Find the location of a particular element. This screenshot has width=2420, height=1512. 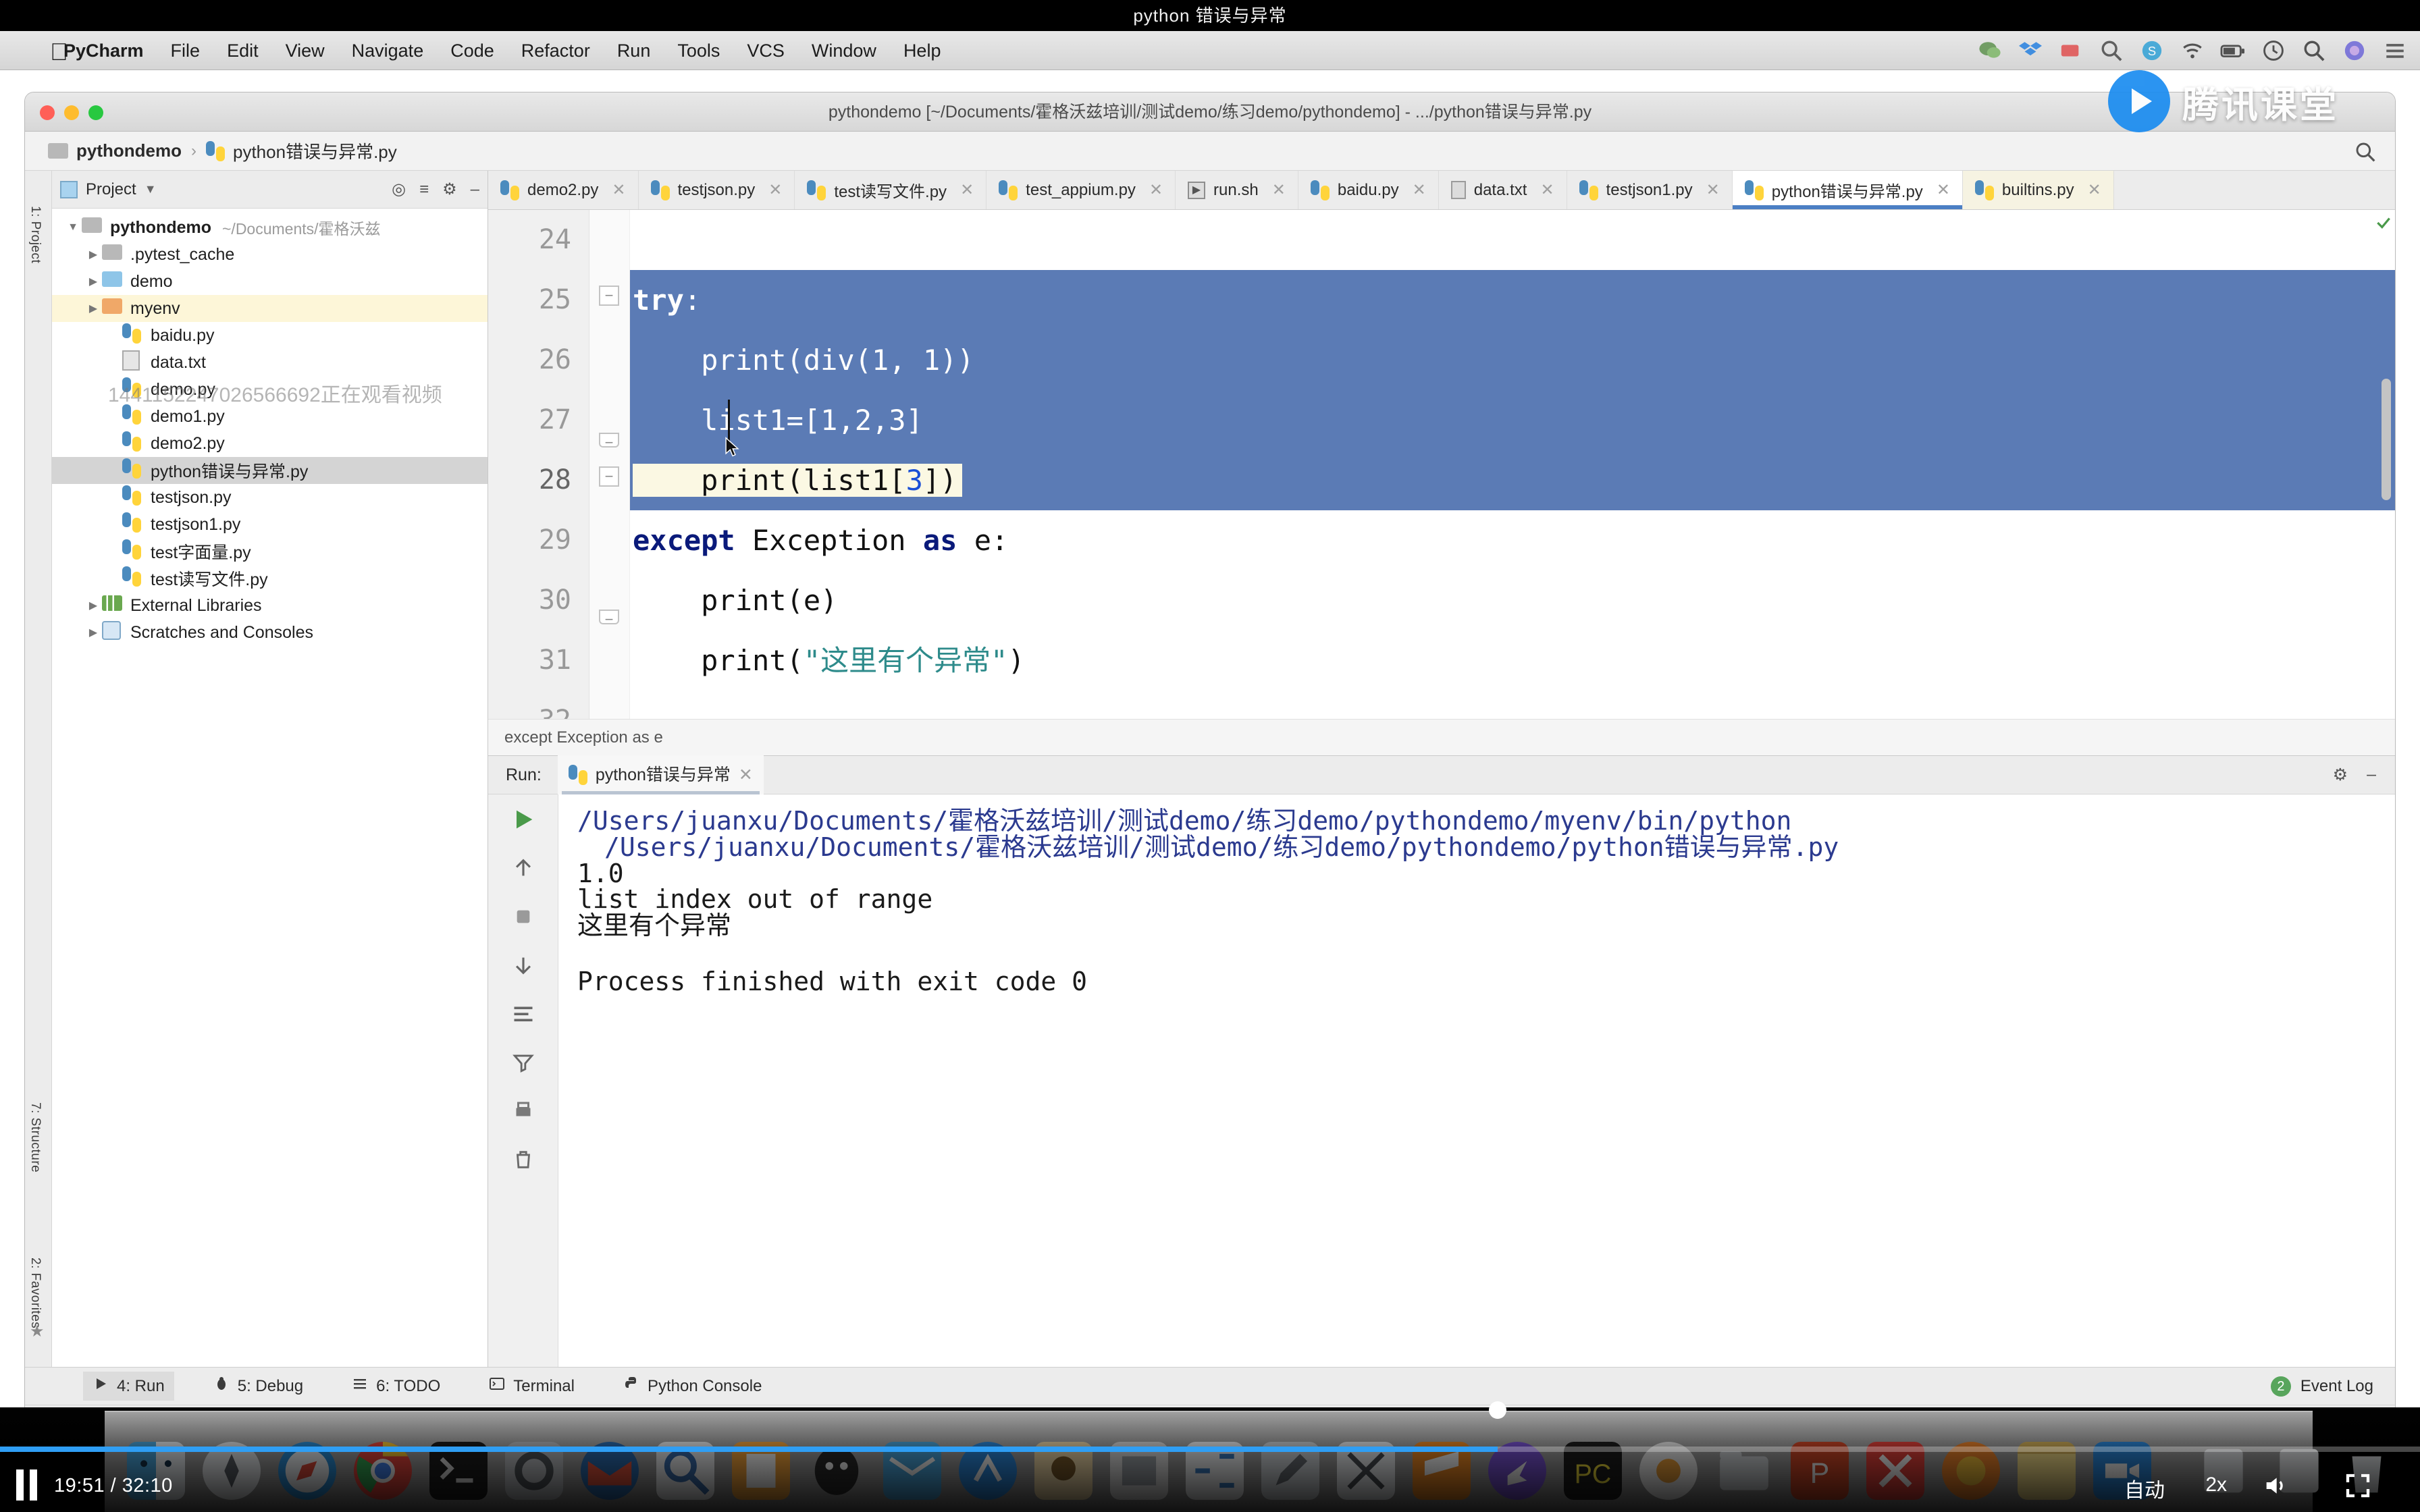

menu-item-run: Run is located at coordinates (634, 50).